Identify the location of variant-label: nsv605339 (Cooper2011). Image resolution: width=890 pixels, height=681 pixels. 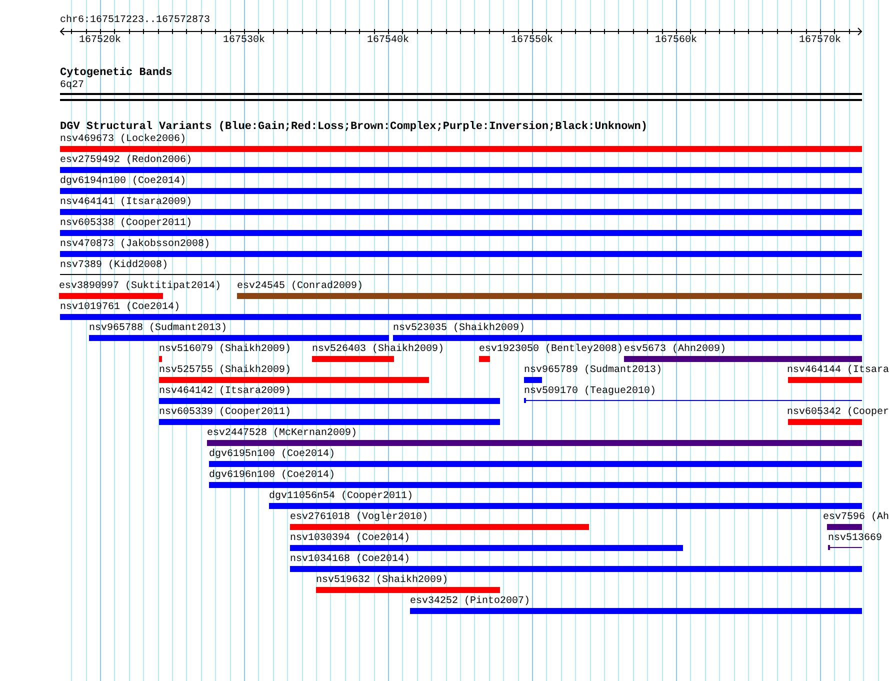
(225, 413).